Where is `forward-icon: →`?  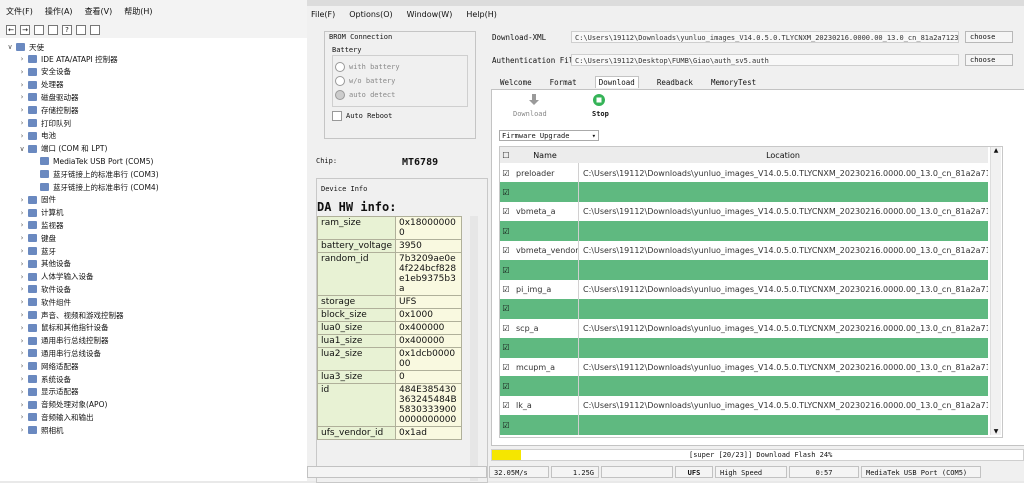
forward-icon: → is located at coordinates (25, 30).